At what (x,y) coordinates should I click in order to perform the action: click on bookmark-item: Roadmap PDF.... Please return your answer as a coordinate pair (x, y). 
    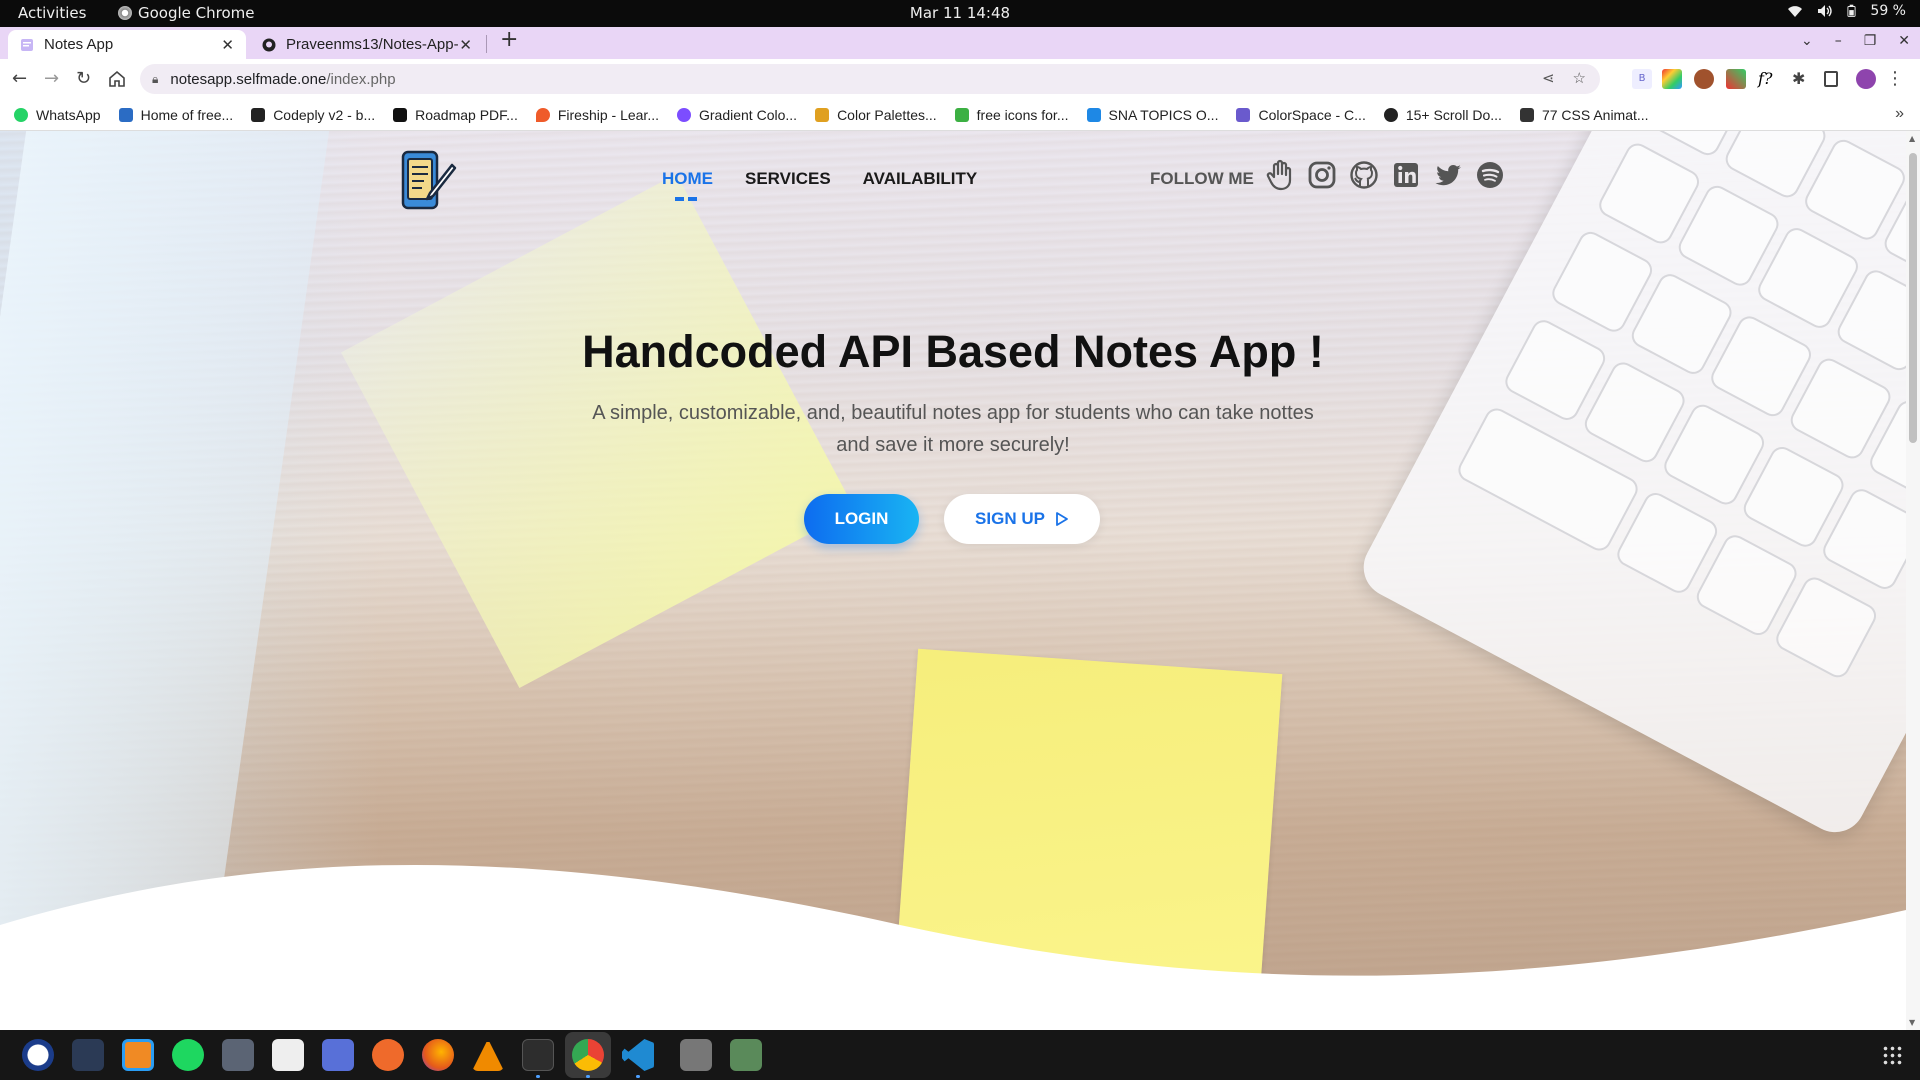
    Looking at the image, I should click on (455, 115).